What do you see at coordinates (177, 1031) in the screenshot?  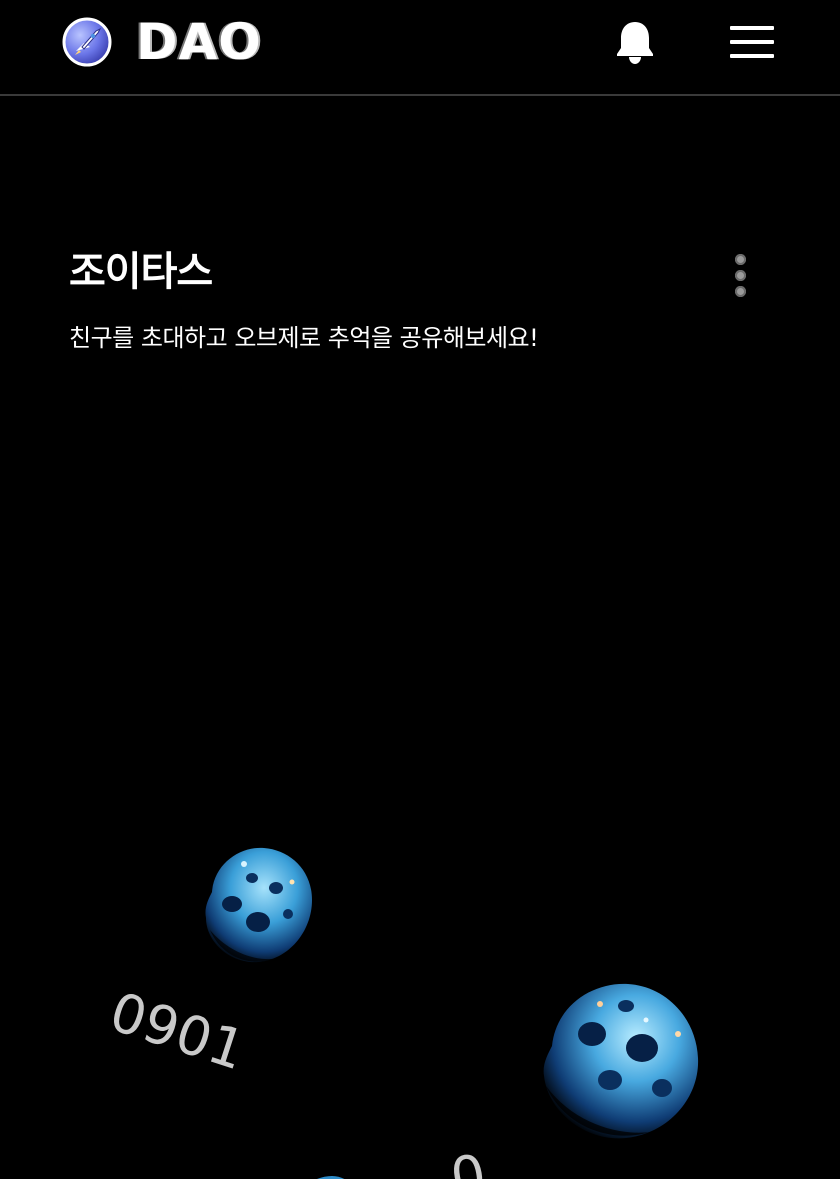 I see `object-label: 0901` at bounding box center [177, 1031].